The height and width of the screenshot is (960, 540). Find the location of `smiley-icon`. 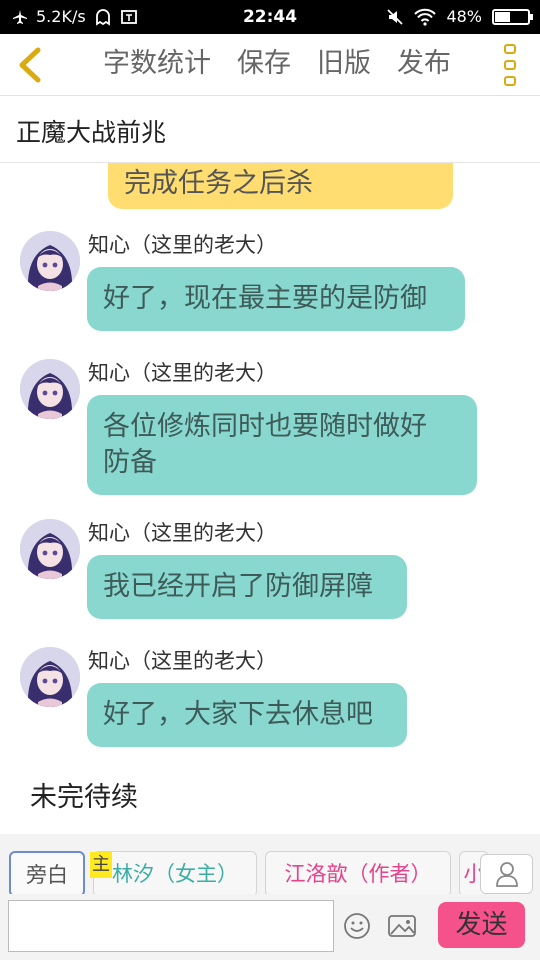

smiley-icon is located at coordinates (357, 926).